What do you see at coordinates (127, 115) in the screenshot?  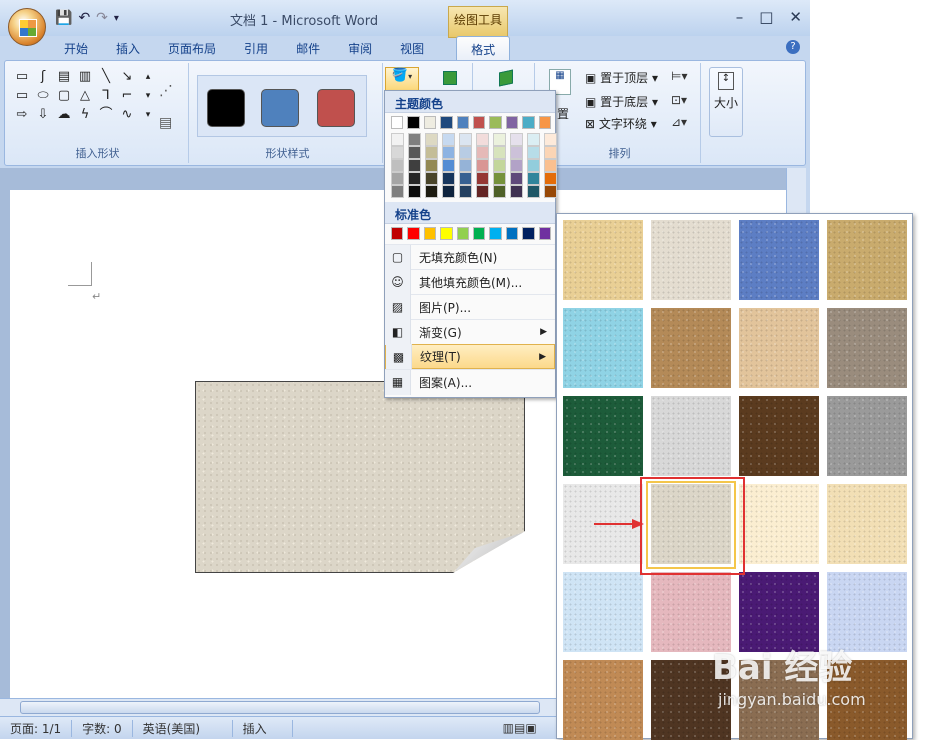 I see `curve-icon: ∿` at bounding box center [127, 115].